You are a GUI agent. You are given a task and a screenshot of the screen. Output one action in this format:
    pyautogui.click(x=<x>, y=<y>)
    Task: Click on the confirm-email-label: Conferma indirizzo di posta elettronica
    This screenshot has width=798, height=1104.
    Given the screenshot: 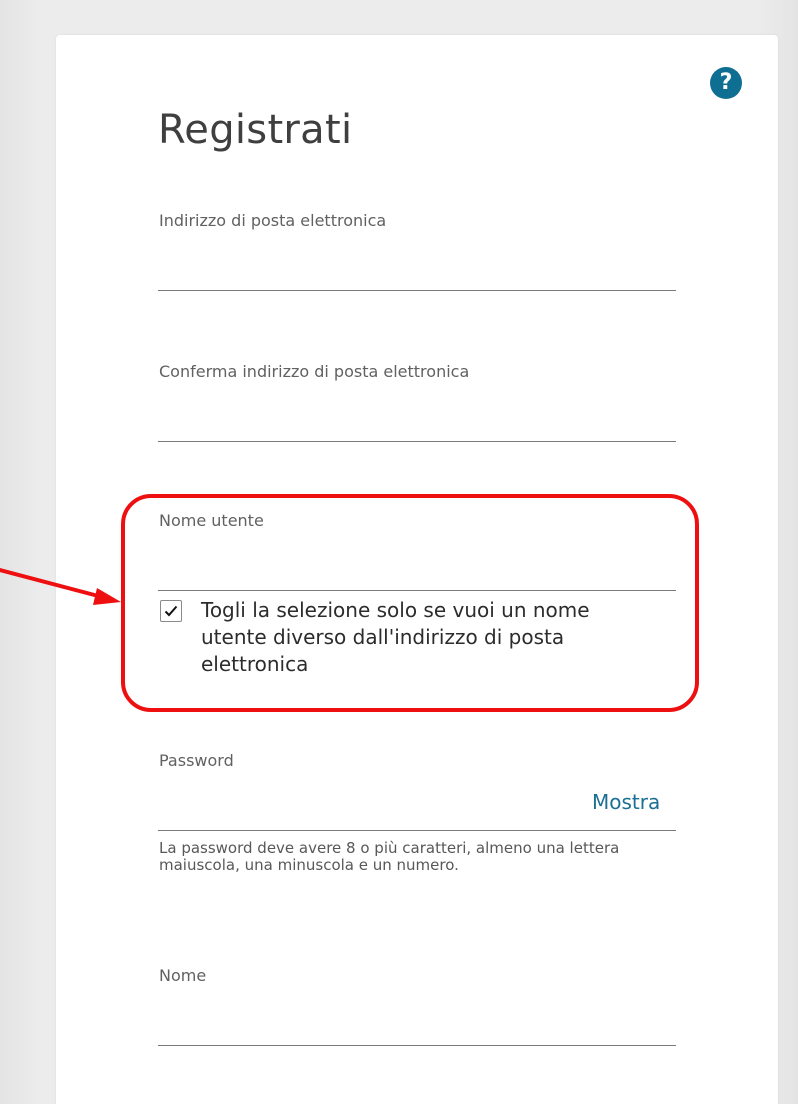 What is the action you would take?
    pyautogui.click(x=314, y=371)
    